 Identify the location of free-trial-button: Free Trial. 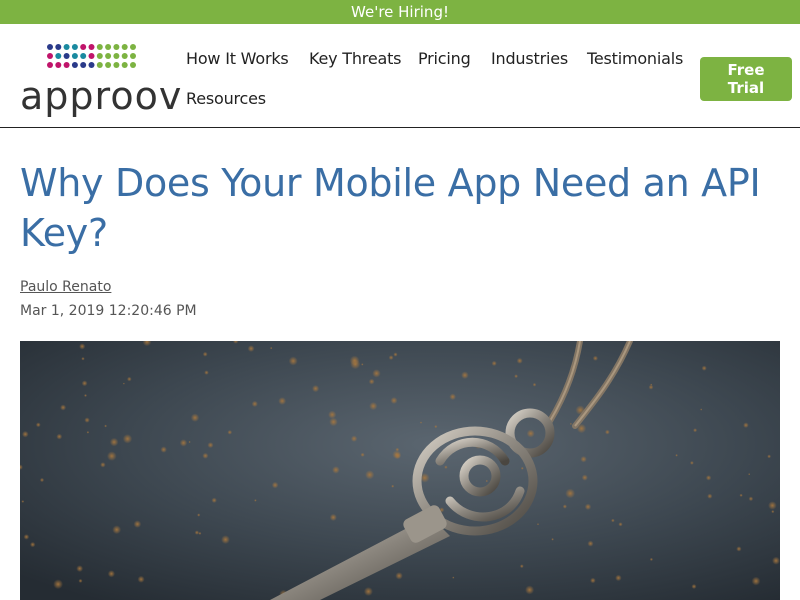
(746, 79).